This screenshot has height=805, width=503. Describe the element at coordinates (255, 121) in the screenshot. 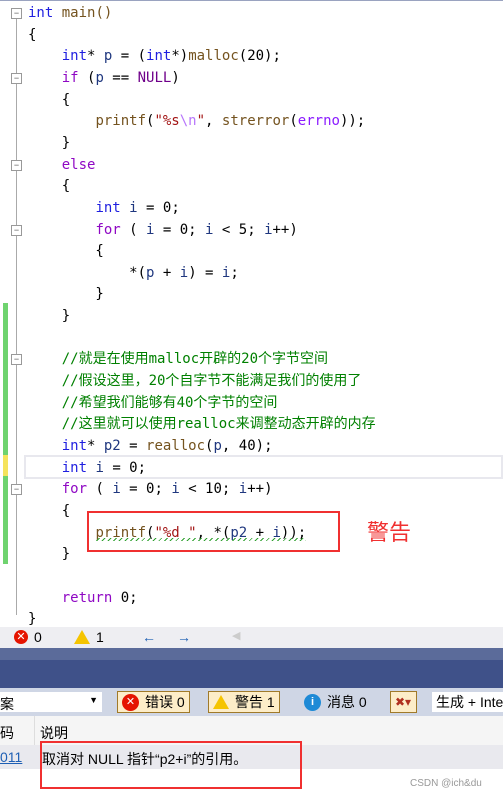

I see `code-token: strerror` at that location.